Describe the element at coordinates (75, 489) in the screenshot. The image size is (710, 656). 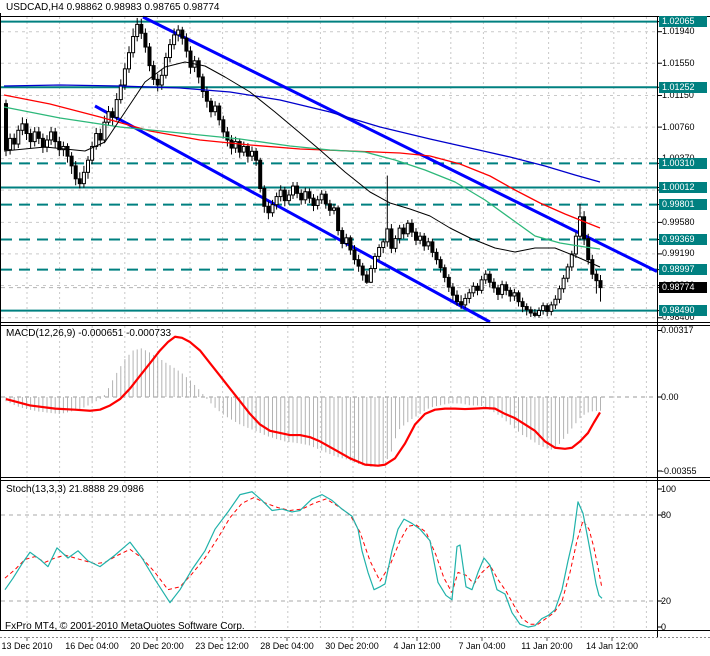
I see `stoch-indicator-label: Stoch(13,3,3) 21.8888 29.0986` at that location.